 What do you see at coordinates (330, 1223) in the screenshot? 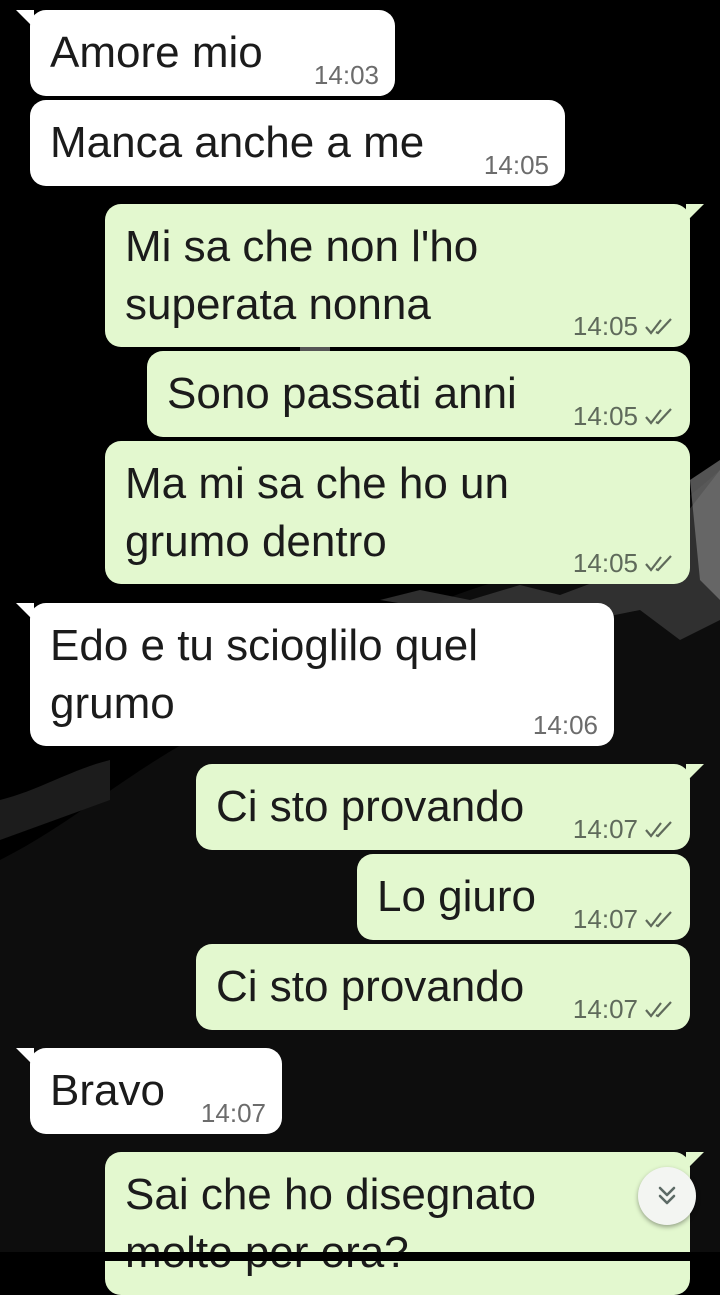
I see `message-text: Sai che ho disegnato molto per ora?` at bounding box center [330, 1223].